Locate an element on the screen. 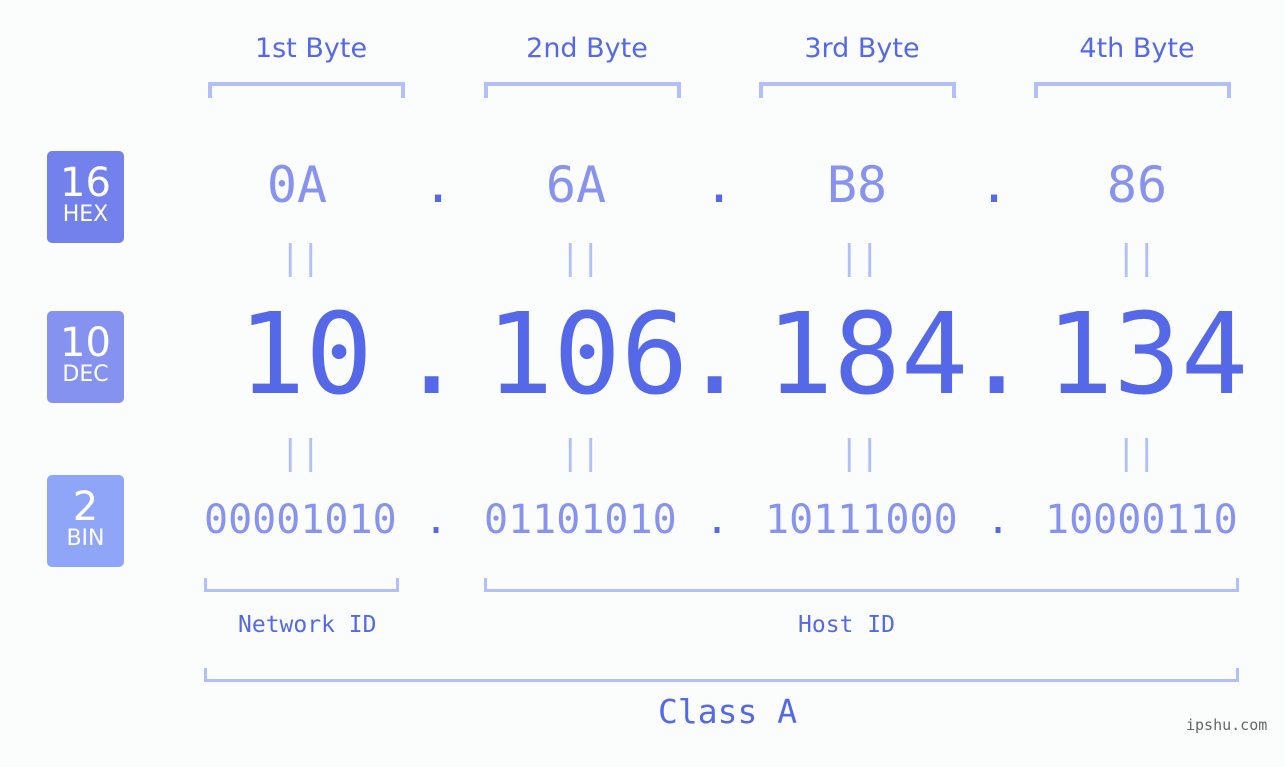 The image size is (1285, 767). dec-byte-3: 184 is located at coordinates (867, 355).